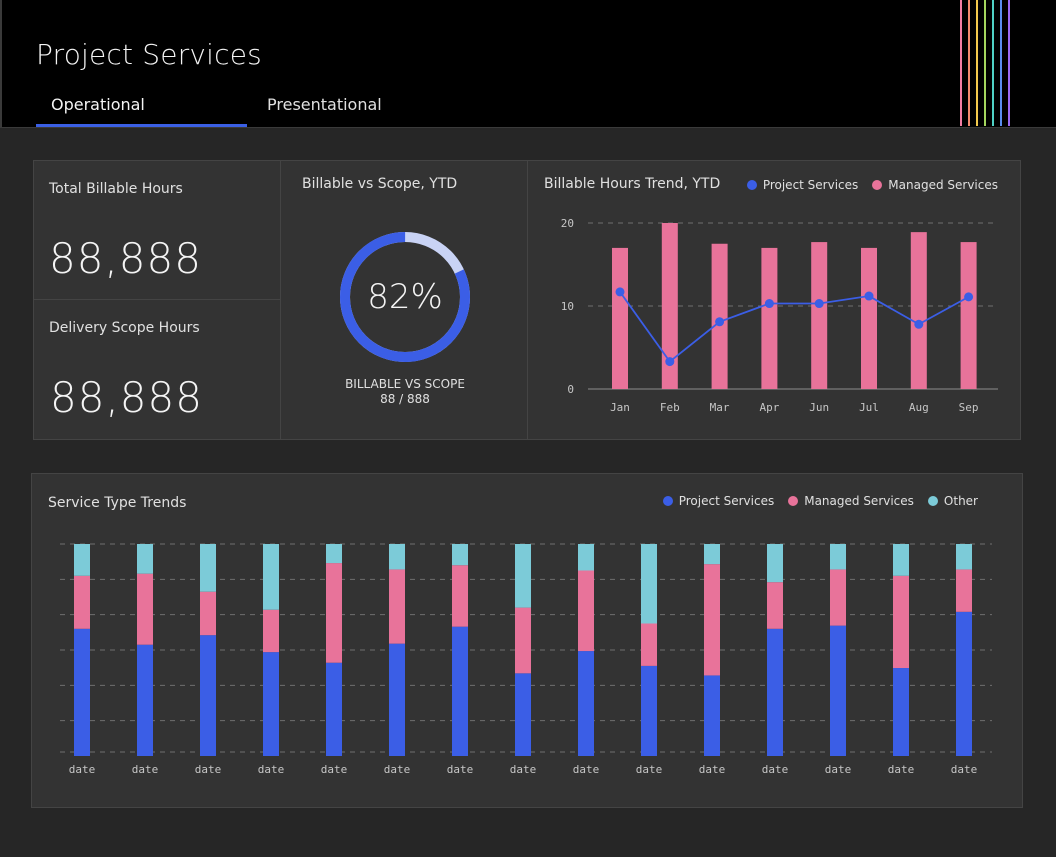  Describe the element at coordinates (819, 407) in the screenshot. I see `x-tick-label: Jun` at that location.